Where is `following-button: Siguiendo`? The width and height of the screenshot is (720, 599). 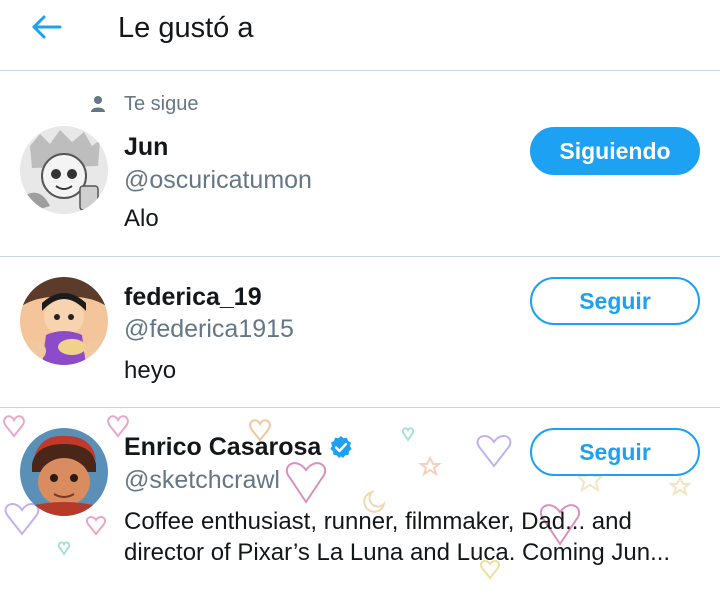 following-button: Siguiendo is located at coordinates (615, 151).